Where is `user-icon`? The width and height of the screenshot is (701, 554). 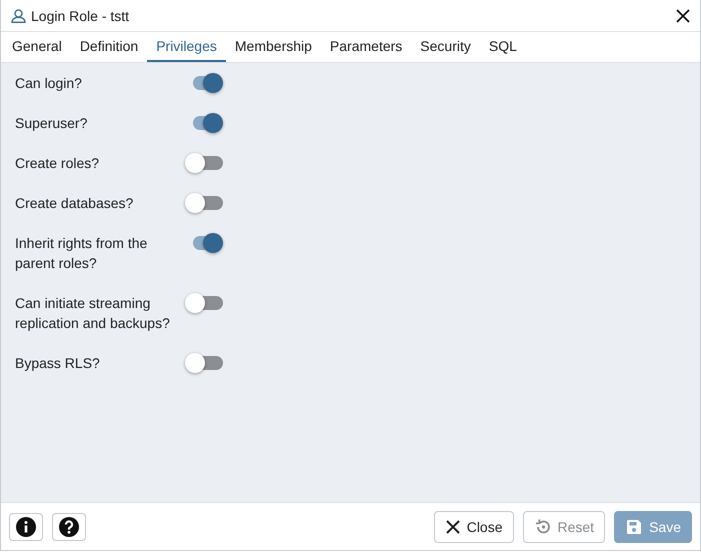
user-icon is located at coordinates (18, 15).